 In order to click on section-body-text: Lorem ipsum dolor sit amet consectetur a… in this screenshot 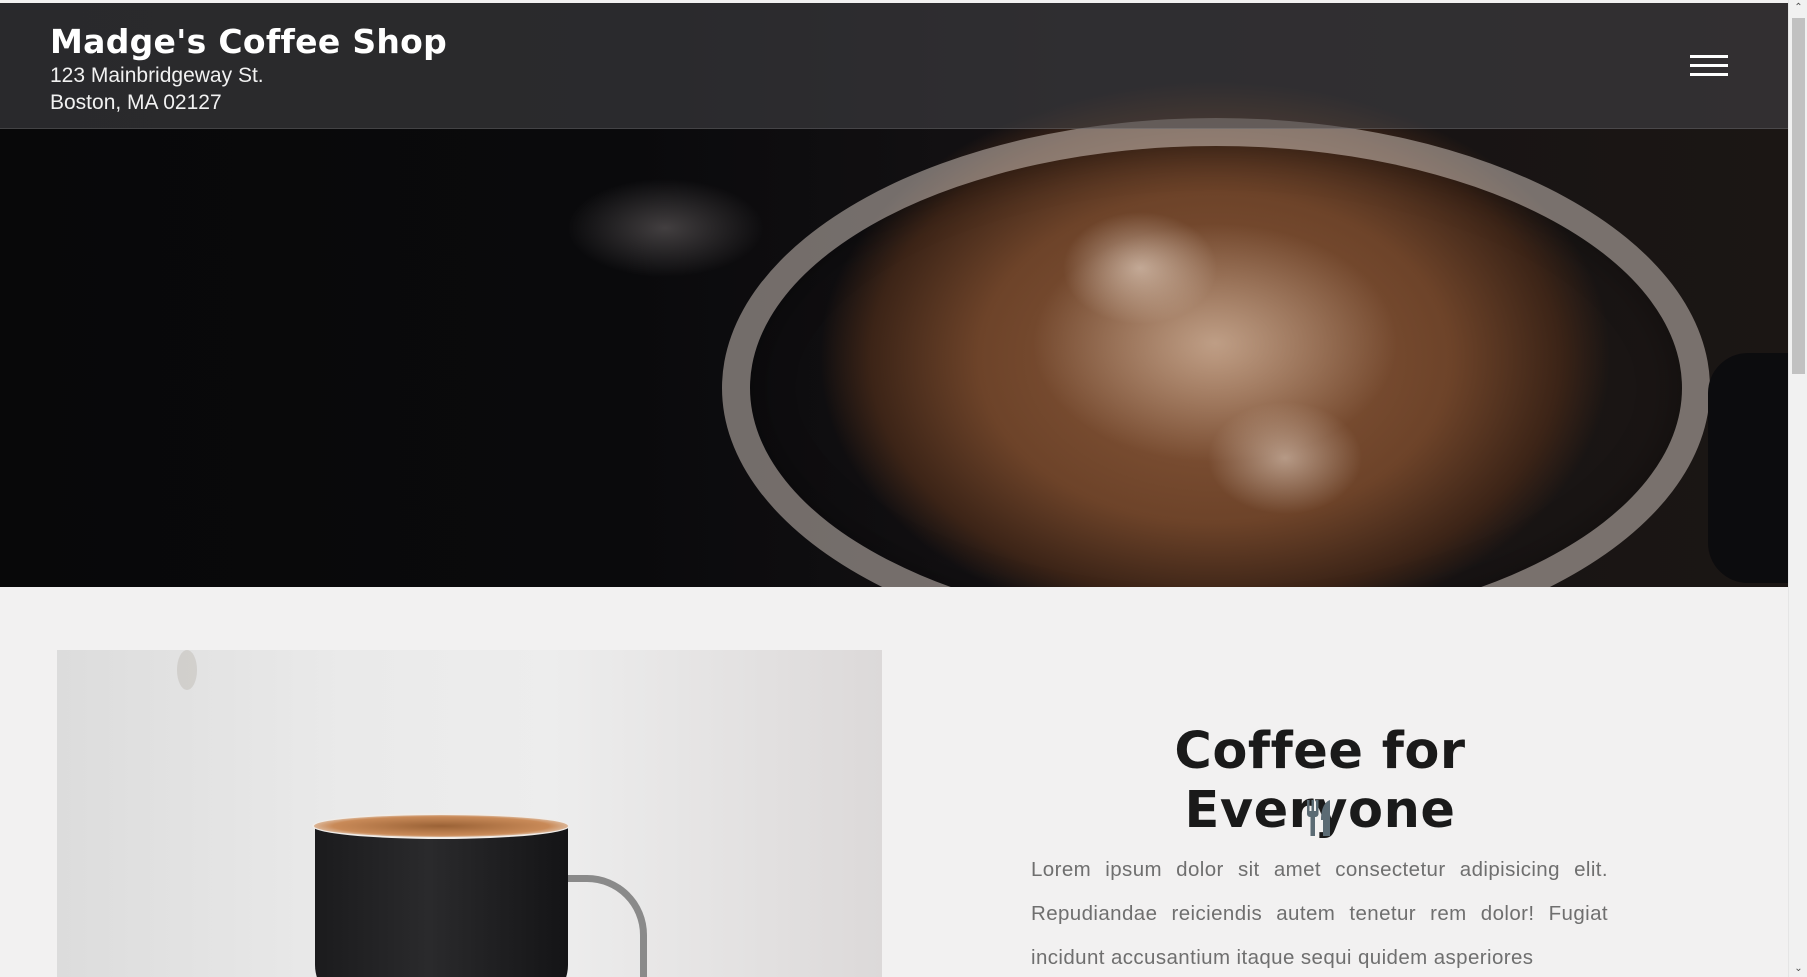, I will do `click(1319, 913)`.